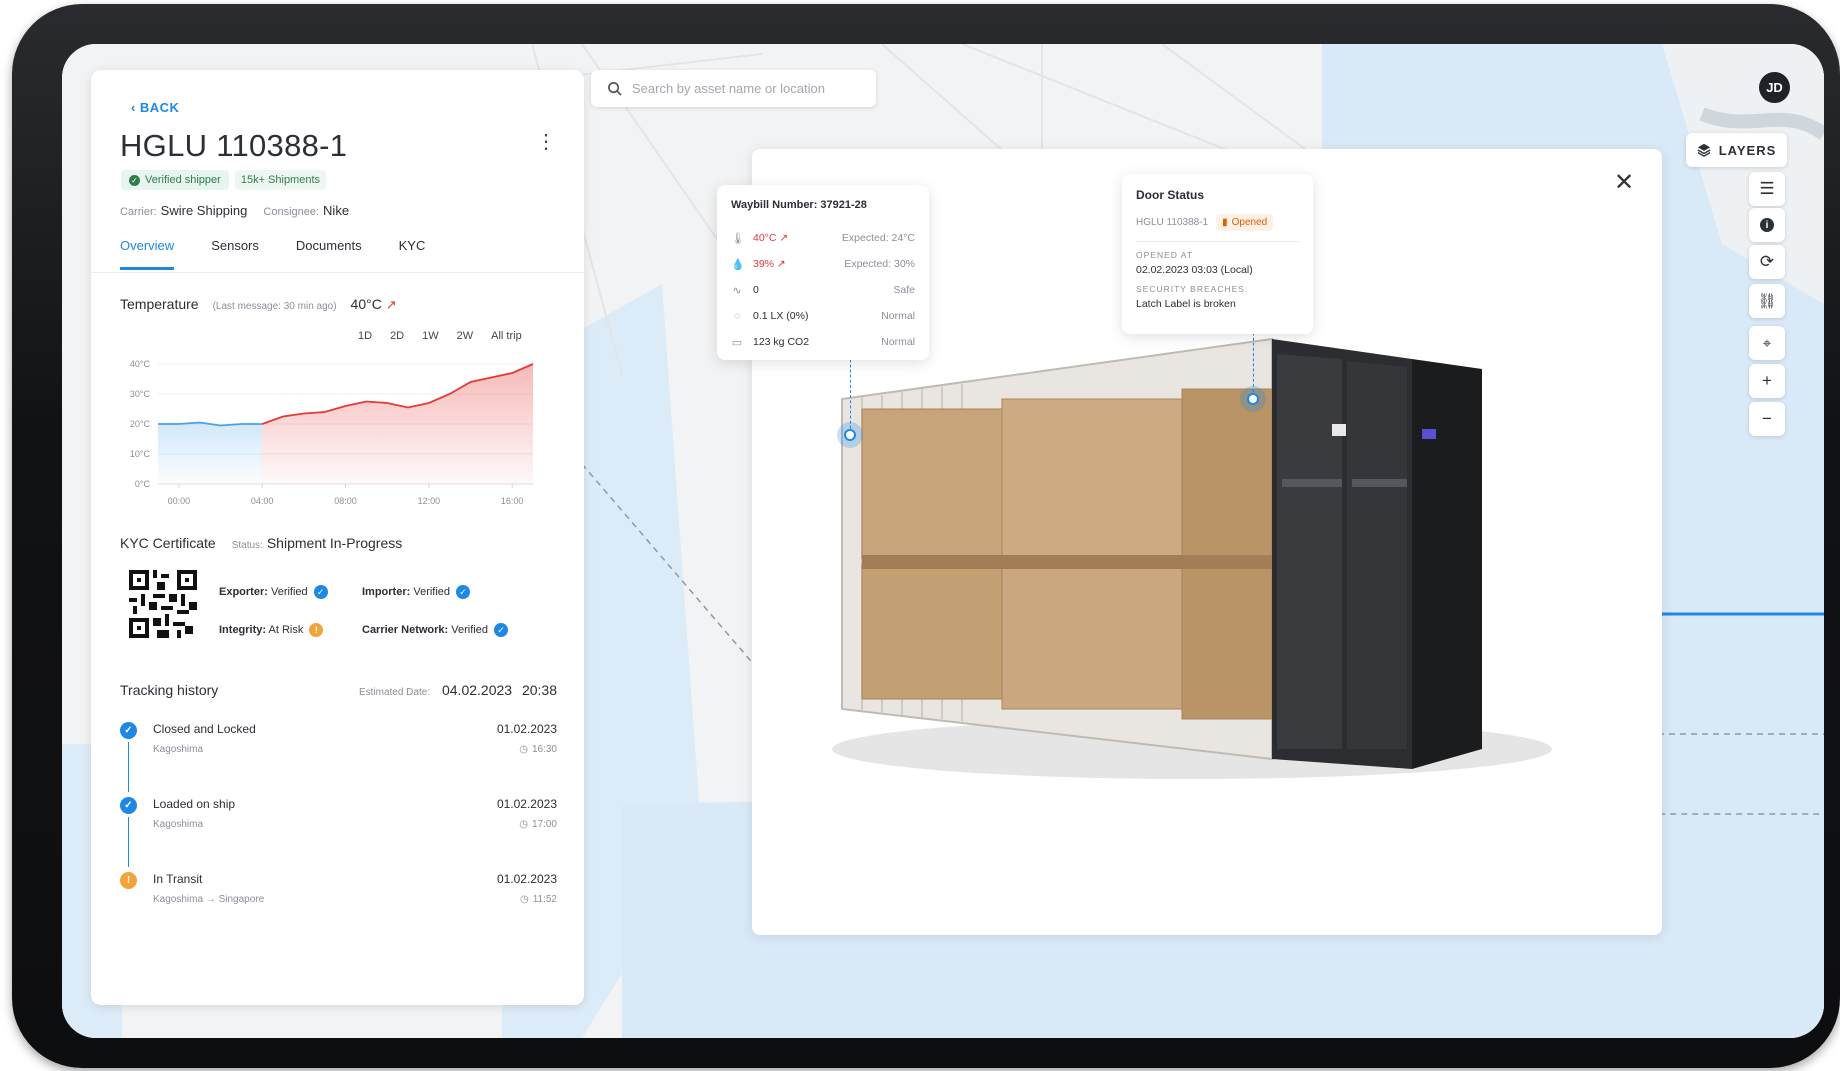  What do you see at coordinates (879, 264) in the screenshot?
I see `humidity-expected: Expected: 30%` at bounding box center [879, 264].